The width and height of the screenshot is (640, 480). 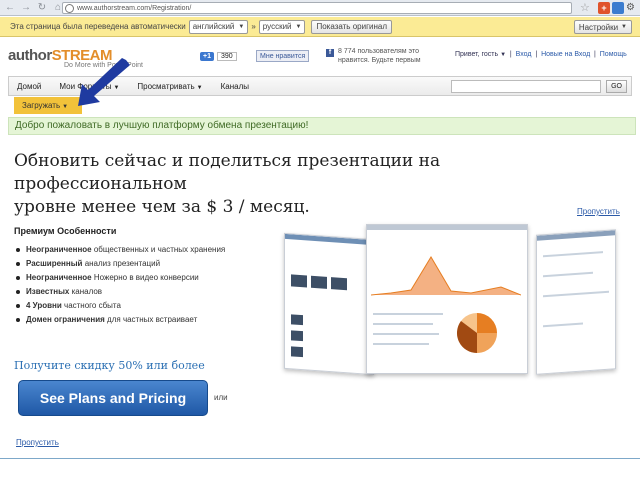 I want to click on skip-link-top: Пропустить, so click(x=598, y=211).